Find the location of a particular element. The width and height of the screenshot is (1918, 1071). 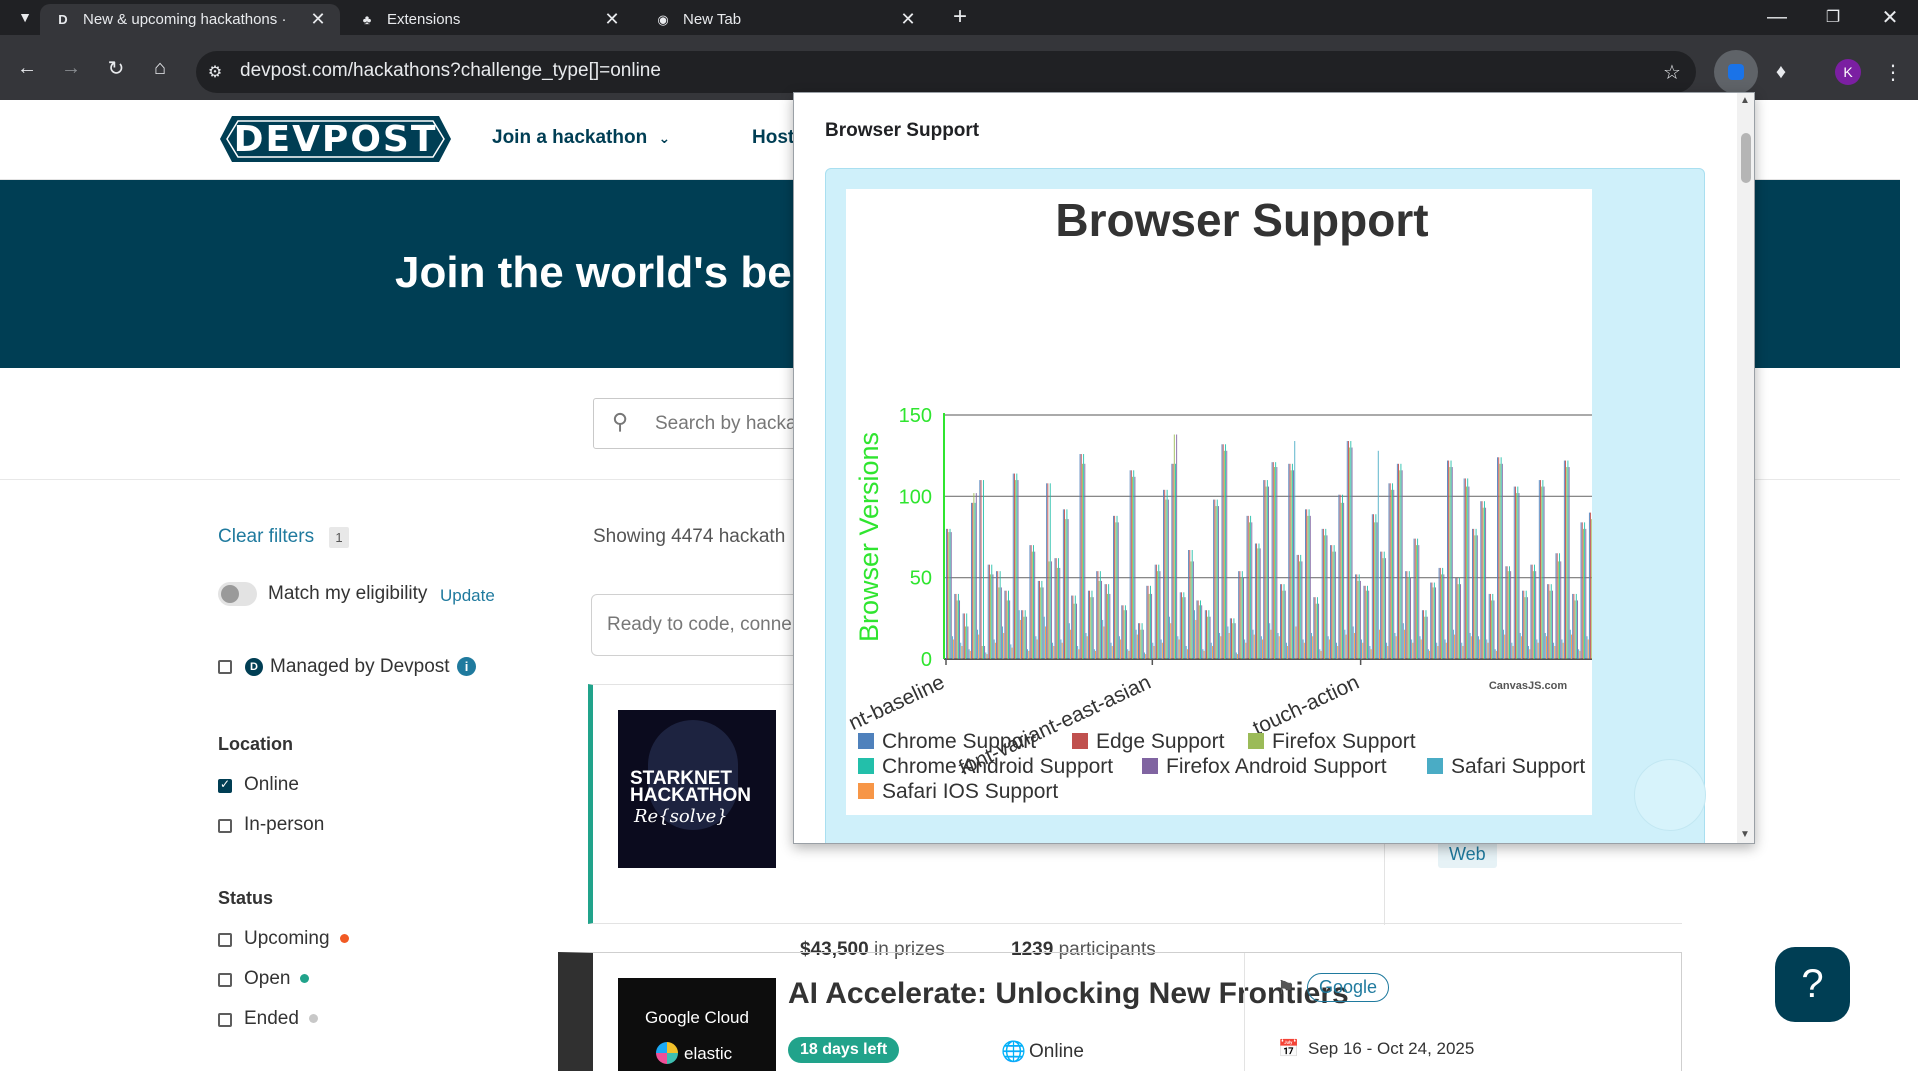

close-window-icon: ✕ is located at coordinates (1890, 17).